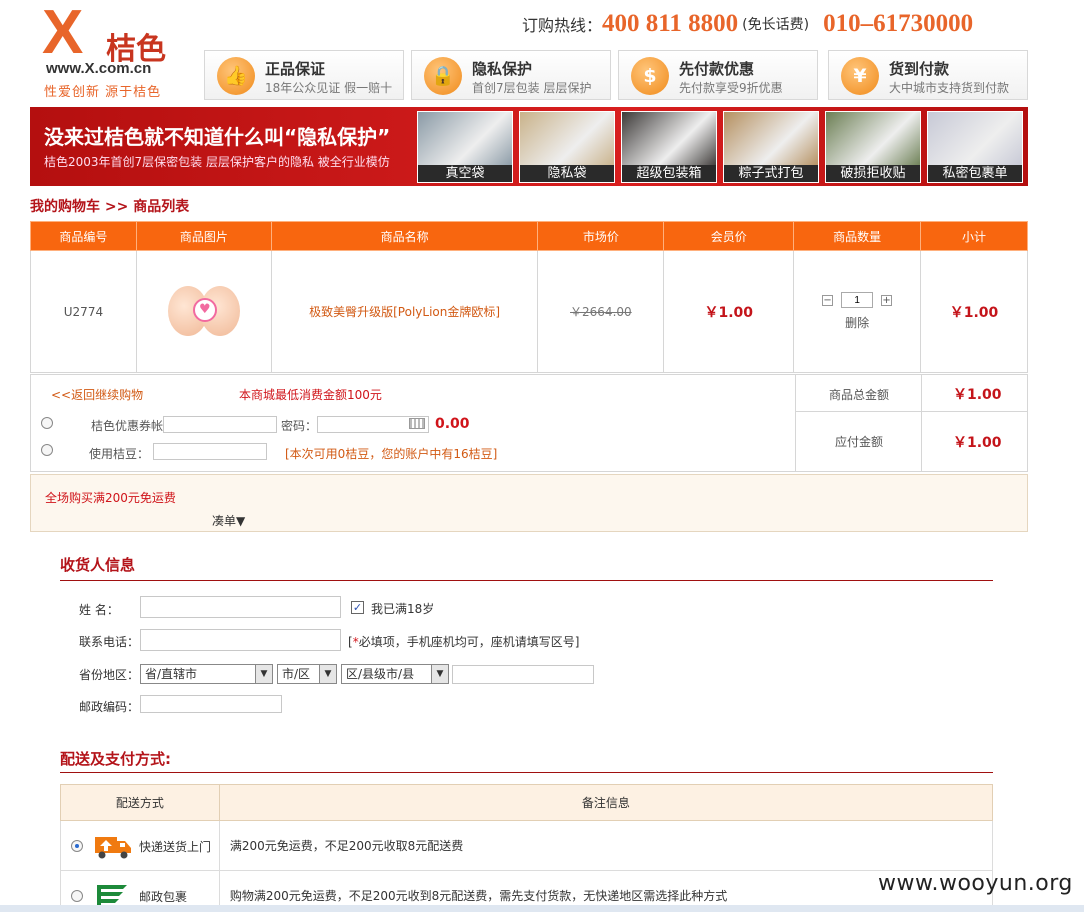 The height and width of the screenshot is (912, 1084). What do you see at coordinates (299, 426) in the screenshot?
I see `password-label: 密码：` at bounding box center [299, 426].